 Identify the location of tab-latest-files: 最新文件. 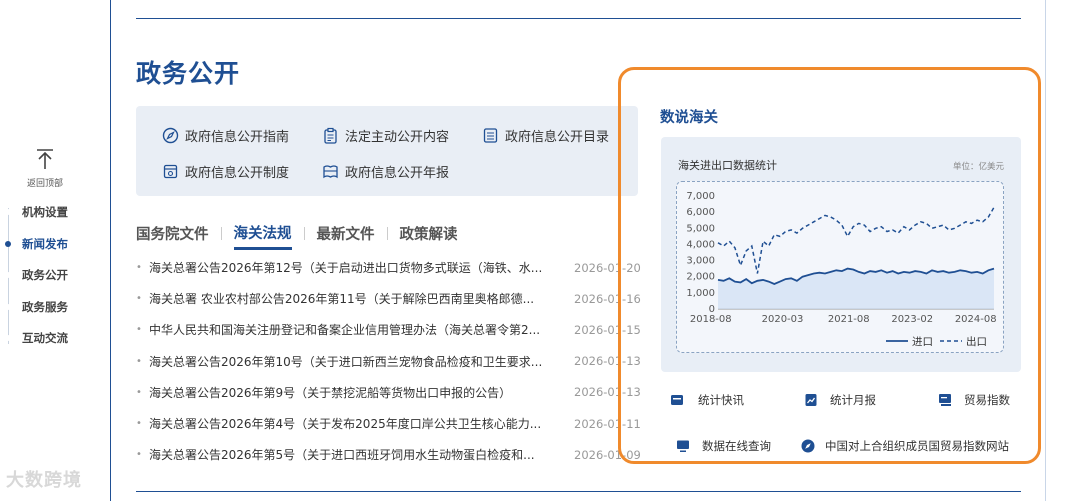
(346, 233).